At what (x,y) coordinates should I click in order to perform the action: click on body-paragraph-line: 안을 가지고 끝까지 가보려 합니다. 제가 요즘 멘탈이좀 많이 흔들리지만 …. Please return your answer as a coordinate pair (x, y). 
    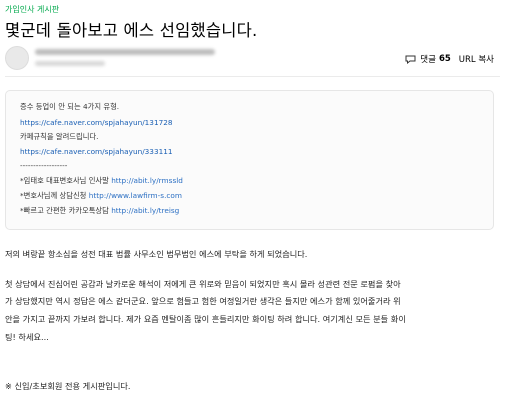
    Looking at the image, I should click on (205, 319).